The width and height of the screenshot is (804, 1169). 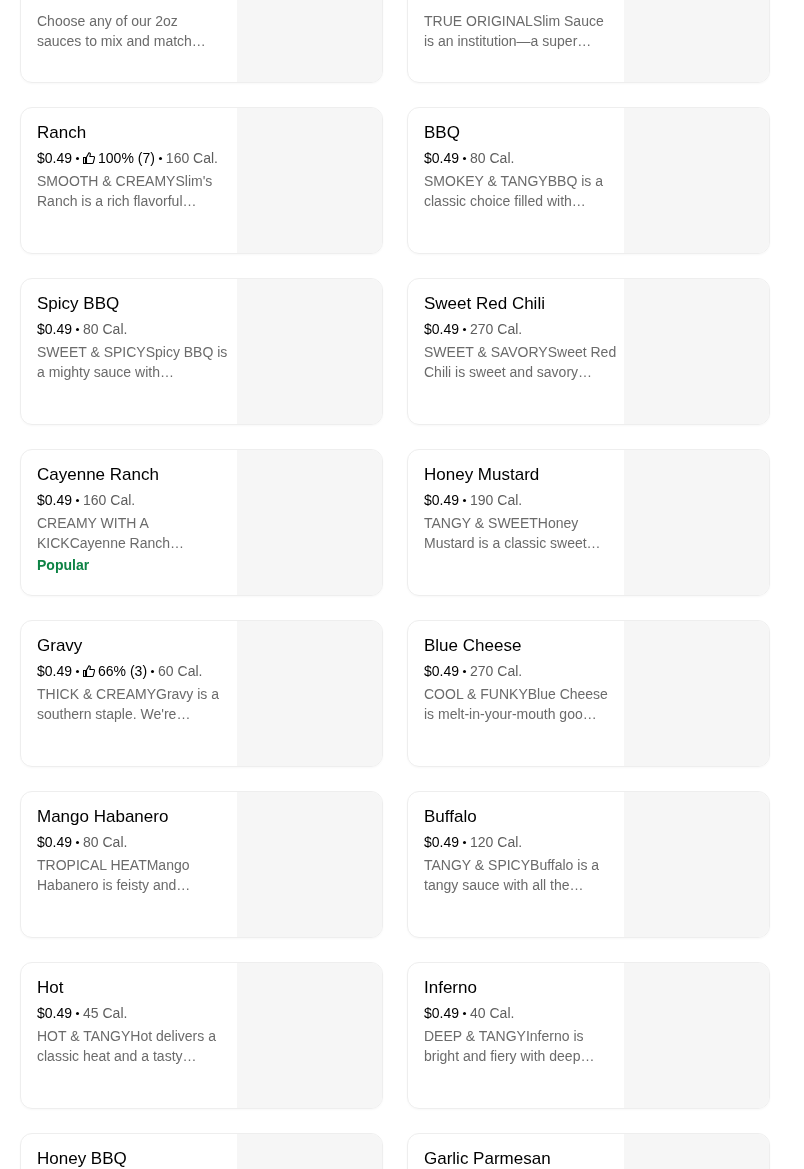 What do you see at coordinates (442, 133) in the screenshot?
I see `item-name: BBQ` at bounding box center [442, 133].